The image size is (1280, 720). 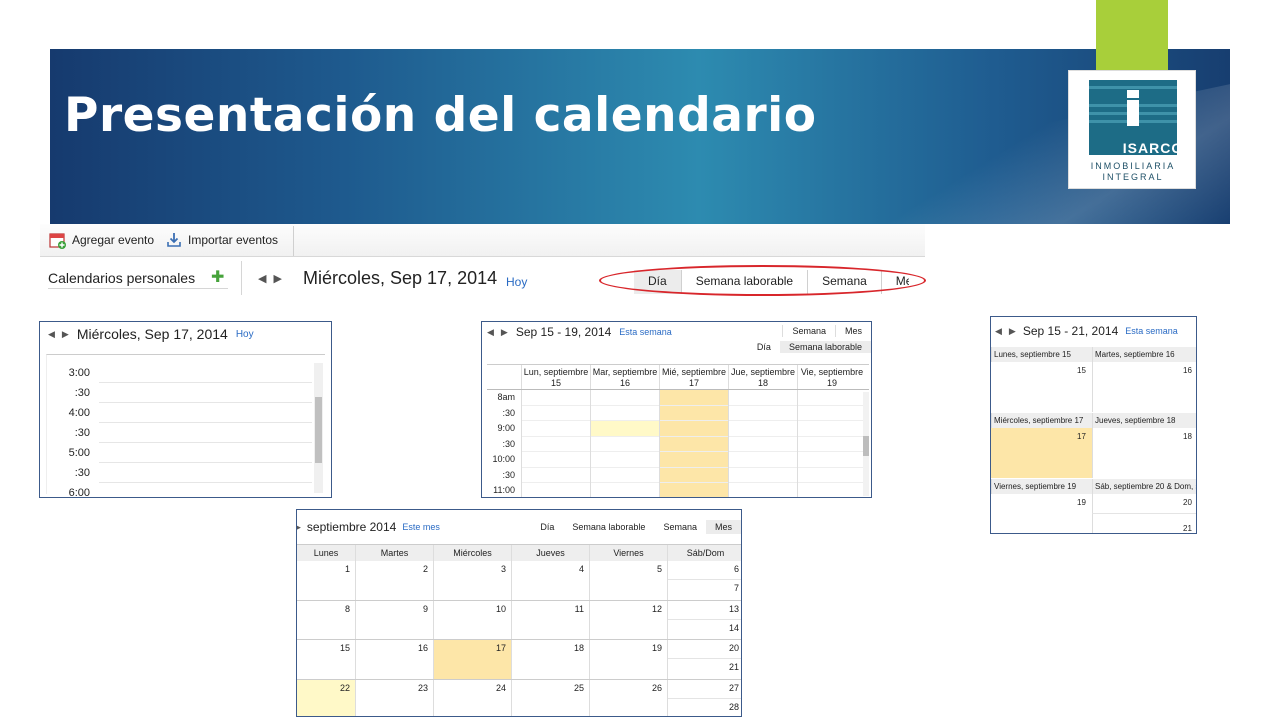 What do you see at coordinates (326, 580) in the screenshot?
I see `day-cell: 1` at bounding box center [326, 580].